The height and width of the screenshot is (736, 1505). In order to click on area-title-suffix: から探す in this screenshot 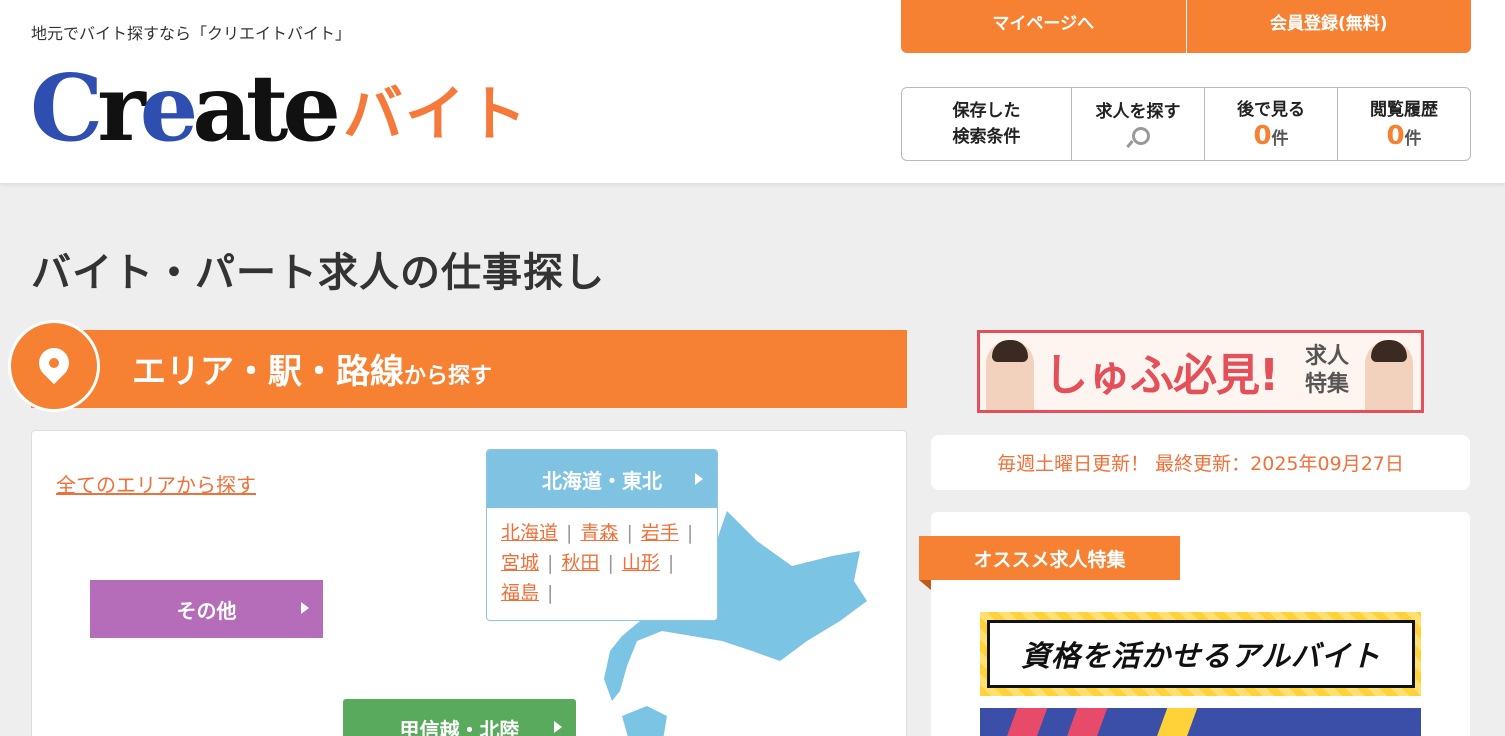, I will do `click(448, 376)`.